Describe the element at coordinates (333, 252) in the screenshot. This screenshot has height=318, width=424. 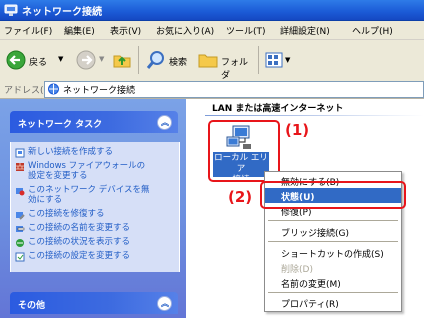
I see `menu-item-create-shortcut: ショートカットの作成(S)` at that location.